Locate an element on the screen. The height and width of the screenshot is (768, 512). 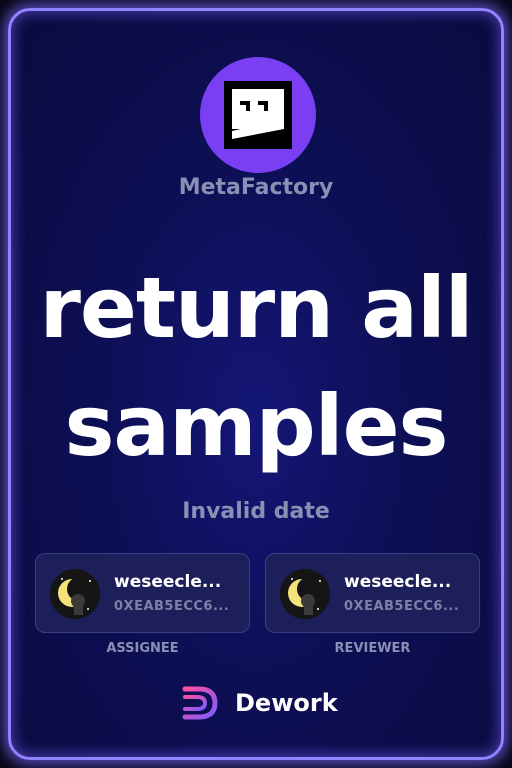
reviewer-role-label: REVIEWER is located at coordinates (372, 648).